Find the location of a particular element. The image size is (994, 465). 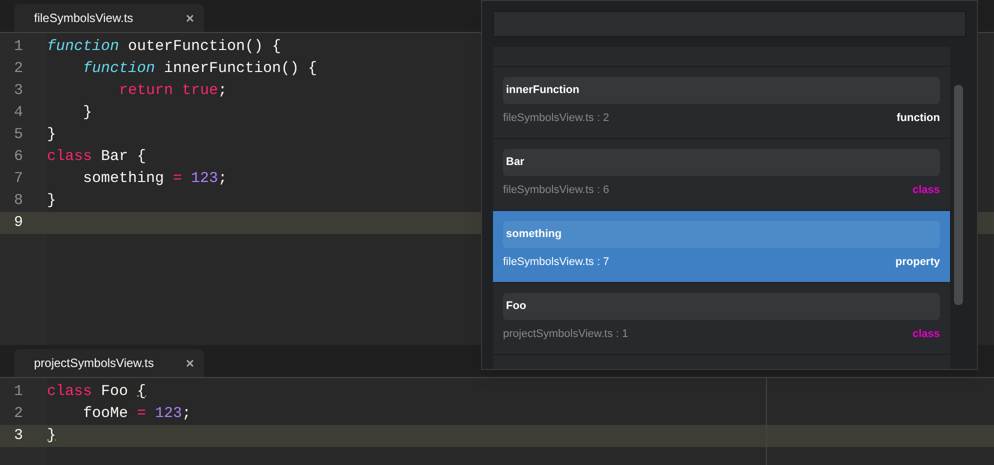

code-line: function outerFunction() { is located at coordinates (164, 46).